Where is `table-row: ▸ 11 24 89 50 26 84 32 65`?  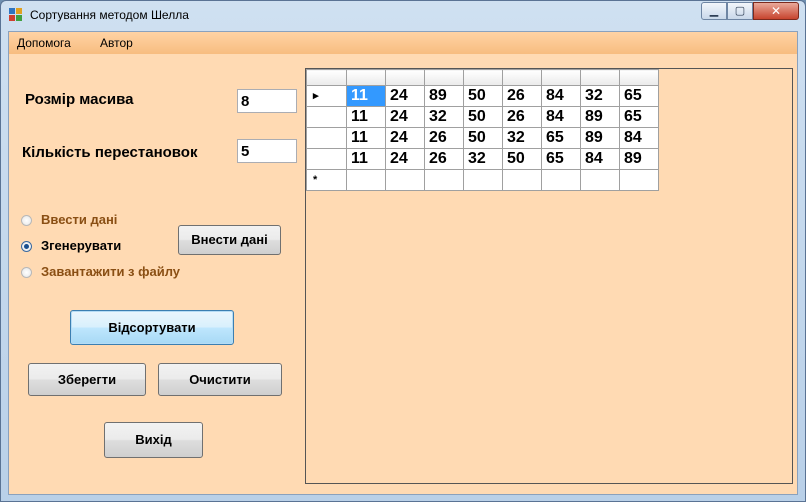
table-row: ▸ 11 24 89 50 26 84 32 65 is located at coordinates (482, 96).